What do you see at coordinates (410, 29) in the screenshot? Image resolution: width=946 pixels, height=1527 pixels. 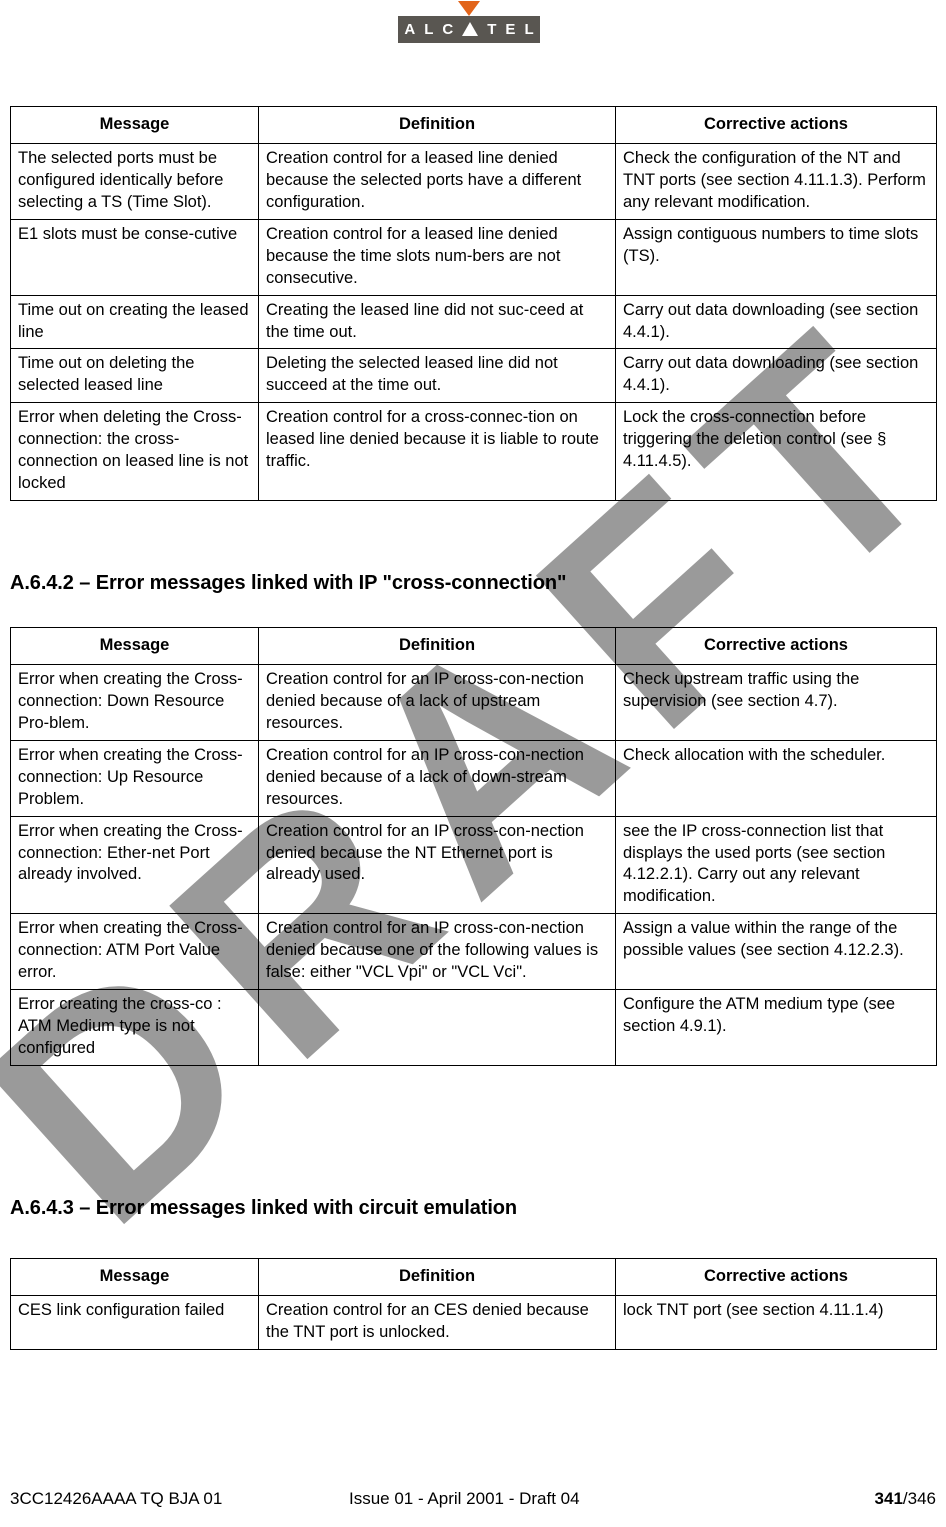 I see `logo-letter-a1: A` at bounding box center [410, 29].